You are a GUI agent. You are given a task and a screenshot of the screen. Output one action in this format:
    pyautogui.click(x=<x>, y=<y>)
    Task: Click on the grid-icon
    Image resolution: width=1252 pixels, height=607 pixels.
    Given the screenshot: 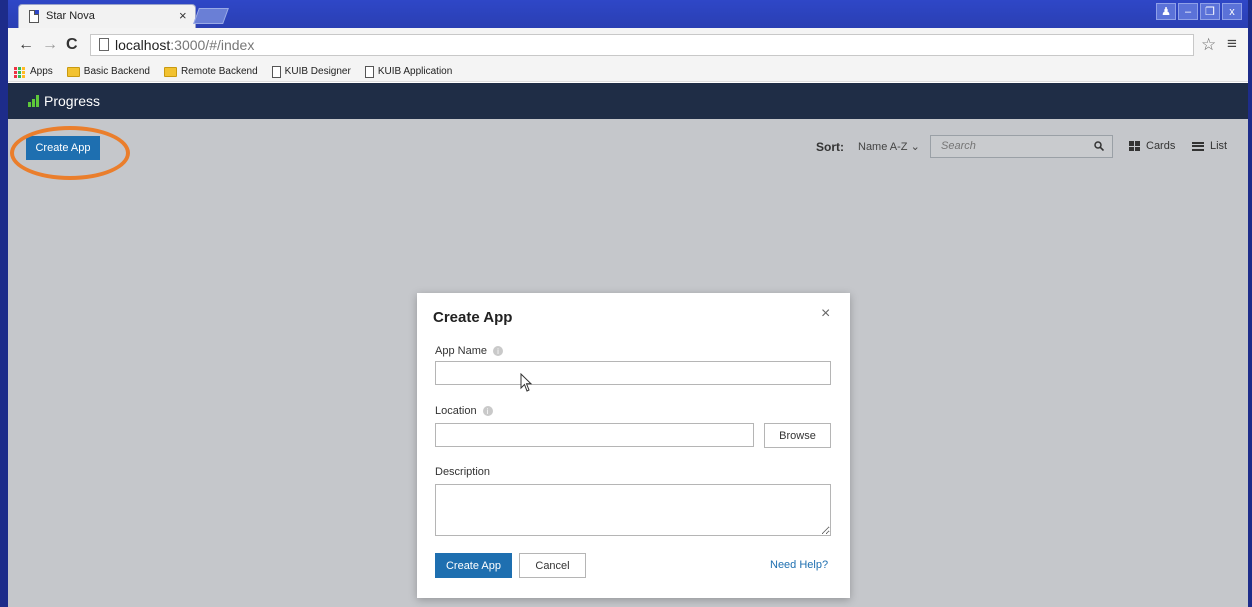 What is the action you would take?
    pyautogui.click(x=1134, y=146)
    